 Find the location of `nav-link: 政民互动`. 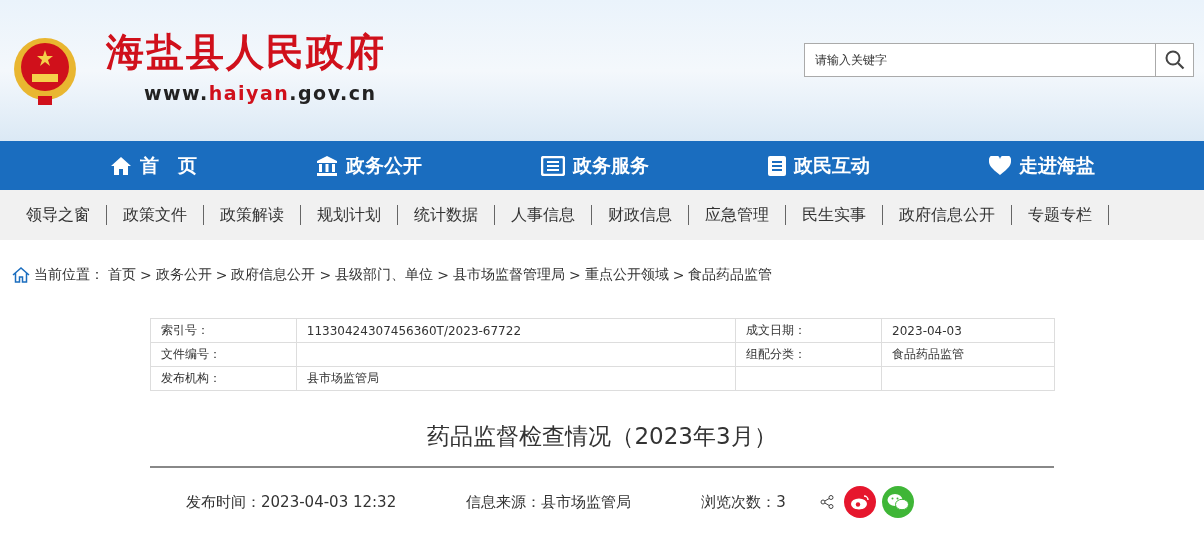

nav-link: 政民互动 is located at coordinates (818, 165).